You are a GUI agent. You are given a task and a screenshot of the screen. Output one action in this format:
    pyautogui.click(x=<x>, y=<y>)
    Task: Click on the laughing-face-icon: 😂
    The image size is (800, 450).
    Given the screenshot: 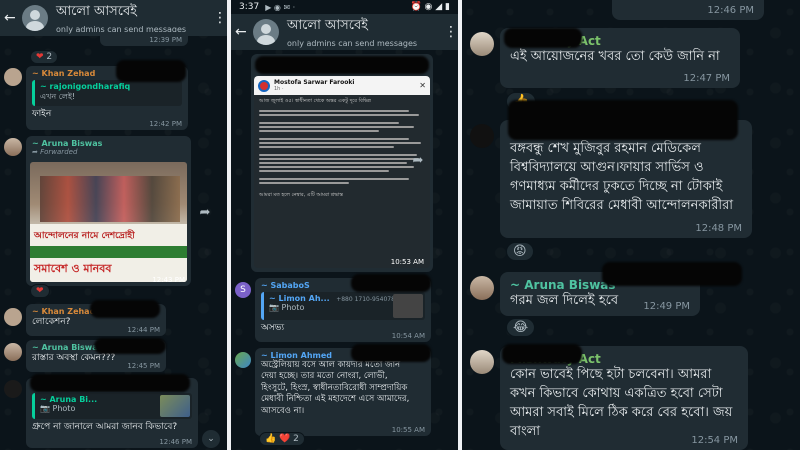 What is the action you would take?
    pyautogui.click(x=521, y=327)
    